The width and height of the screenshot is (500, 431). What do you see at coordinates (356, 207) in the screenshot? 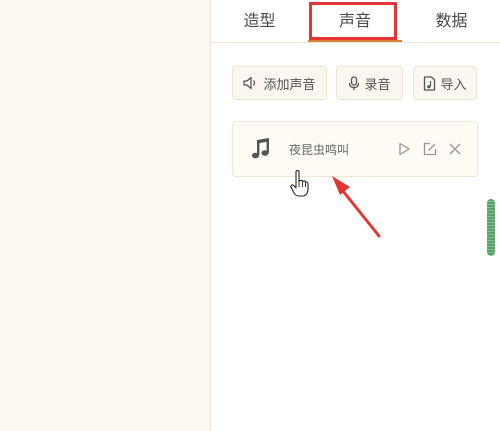
I see `annotation-arrow` at bounding box center [356, 207].